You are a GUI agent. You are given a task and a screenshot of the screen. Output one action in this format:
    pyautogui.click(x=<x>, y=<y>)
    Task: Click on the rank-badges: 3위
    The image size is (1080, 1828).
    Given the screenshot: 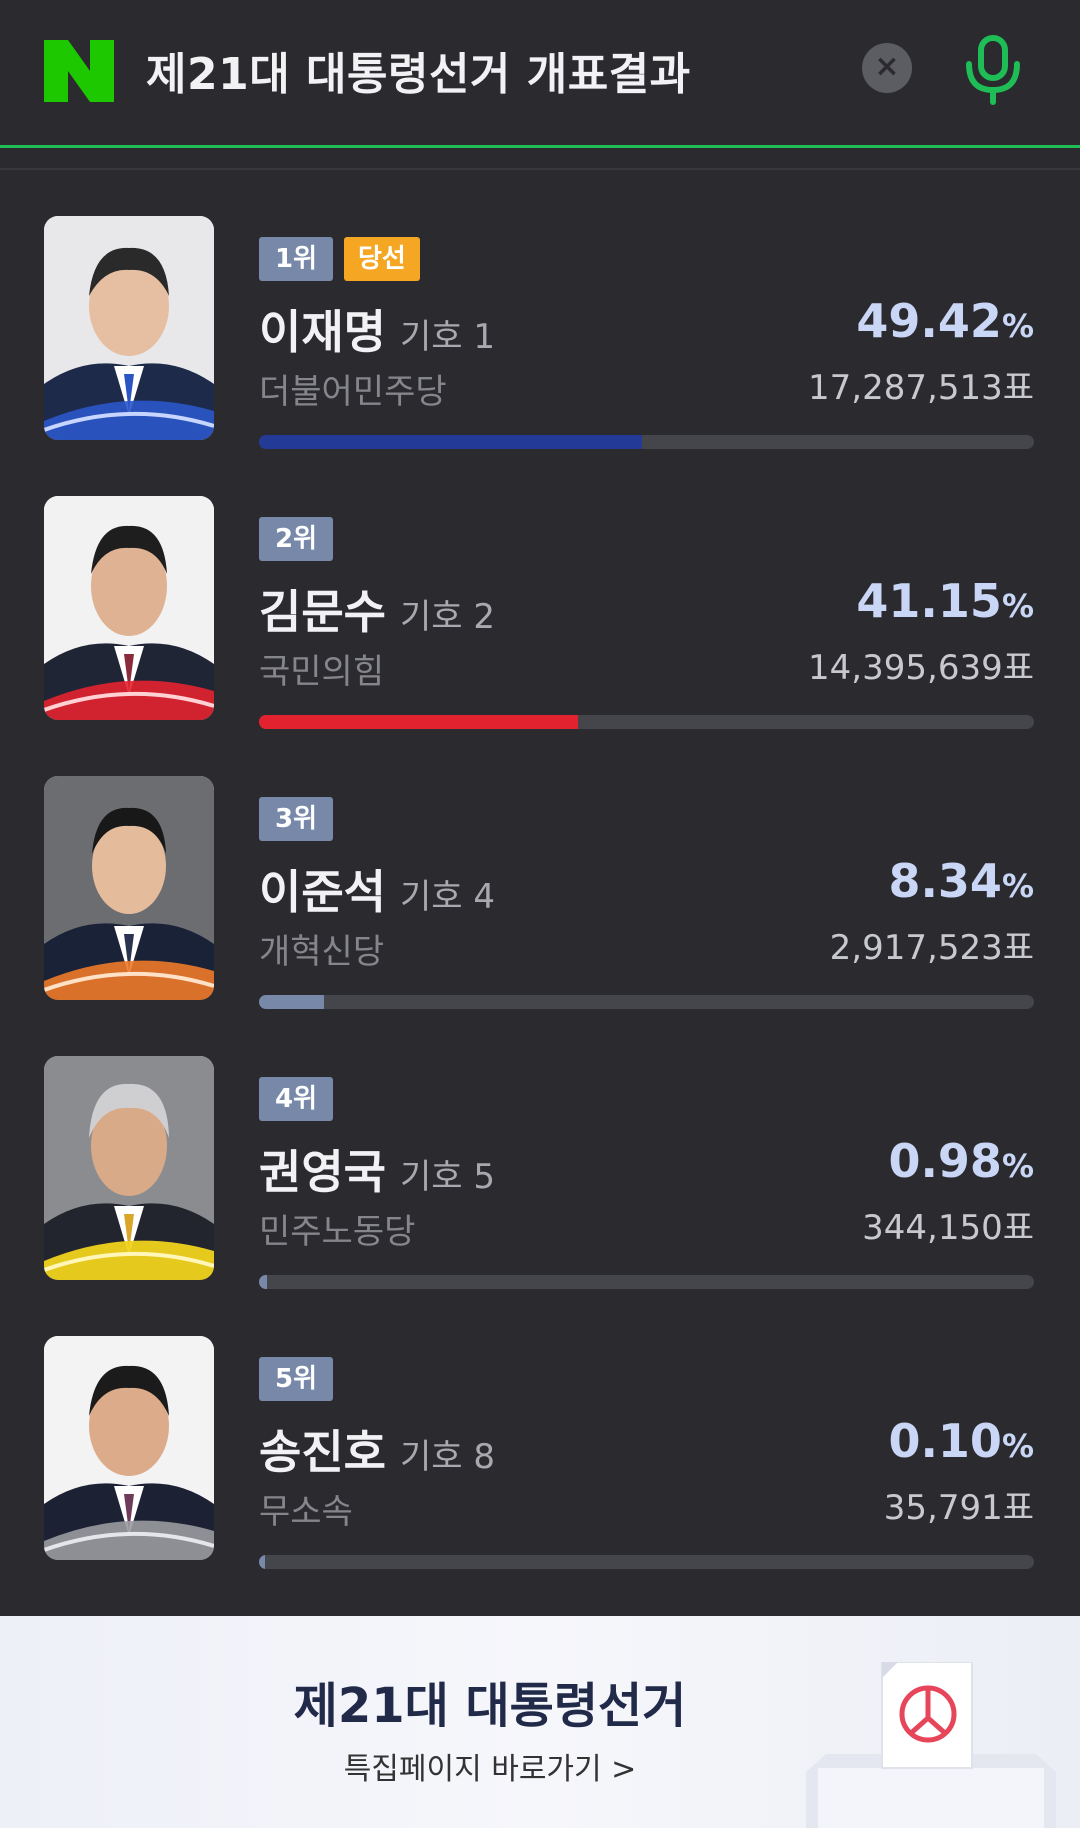 What is the action you would take?
    pyautogui.click(x=296, y=819)
    